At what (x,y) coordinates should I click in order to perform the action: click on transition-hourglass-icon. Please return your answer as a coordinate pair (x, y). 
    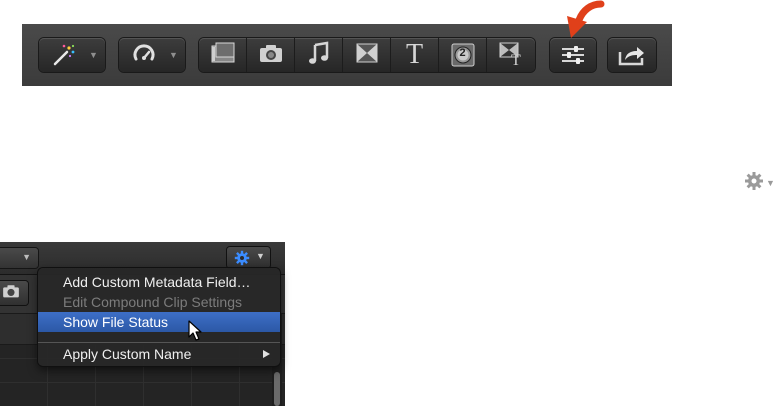
    Looking at the image, I should click on (367, 55).